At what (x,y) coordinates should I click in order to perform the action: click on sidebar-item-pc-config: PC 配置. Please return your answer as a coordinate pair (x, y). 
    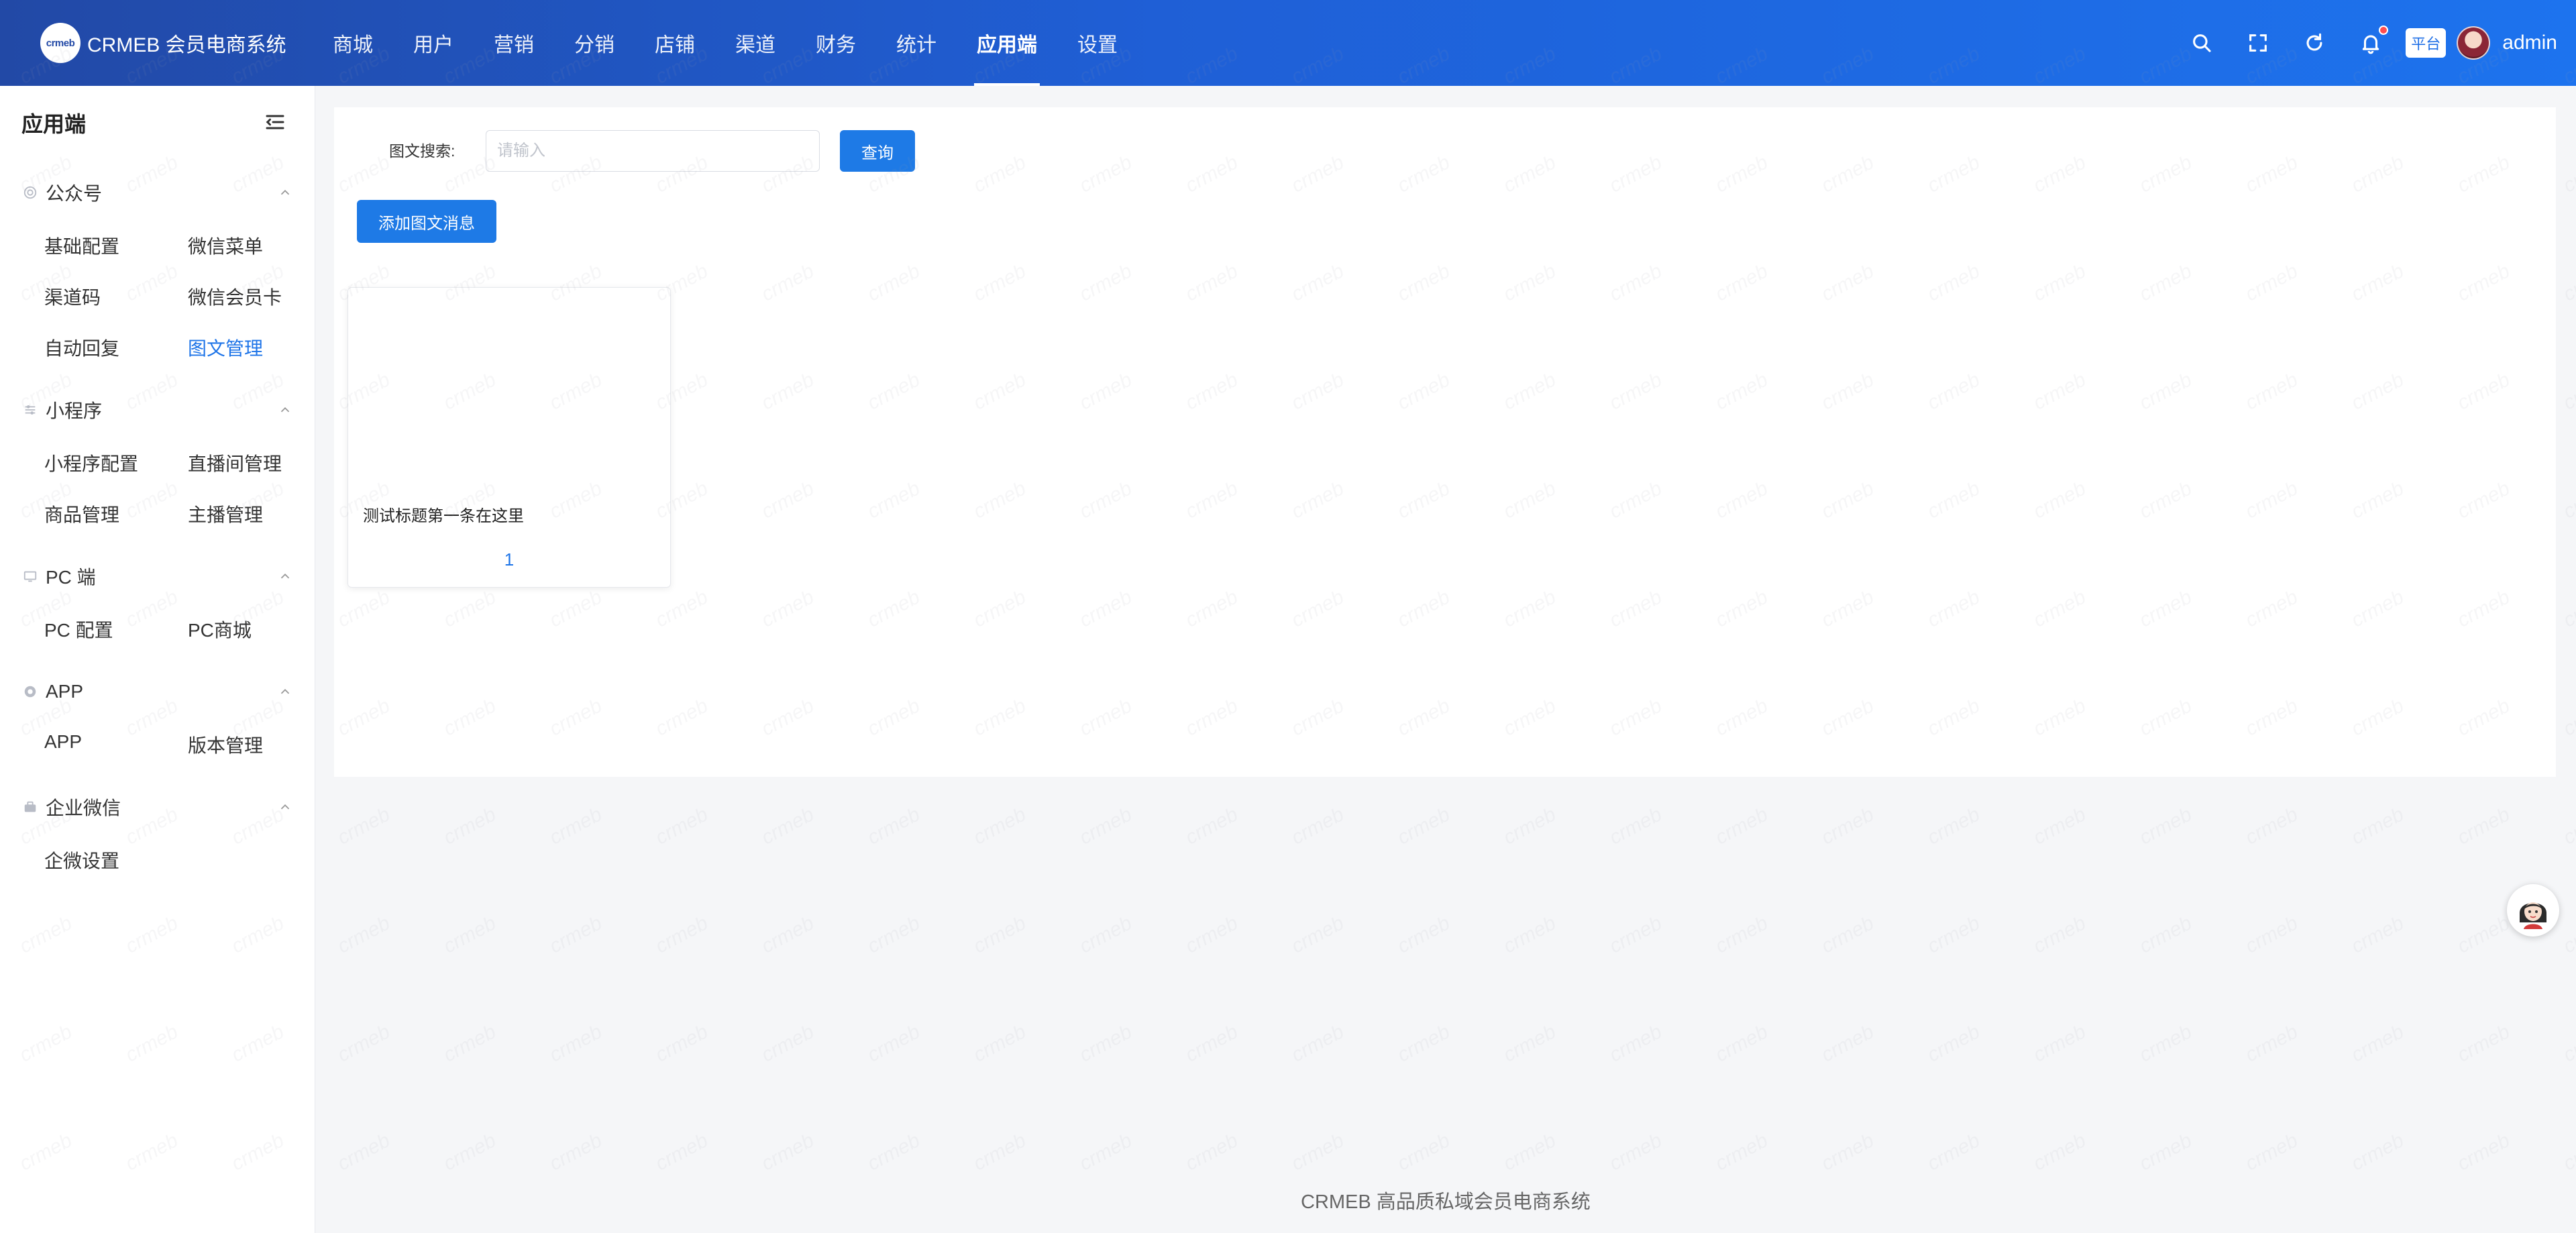
    Looking at the image, I should click on (78, 630).